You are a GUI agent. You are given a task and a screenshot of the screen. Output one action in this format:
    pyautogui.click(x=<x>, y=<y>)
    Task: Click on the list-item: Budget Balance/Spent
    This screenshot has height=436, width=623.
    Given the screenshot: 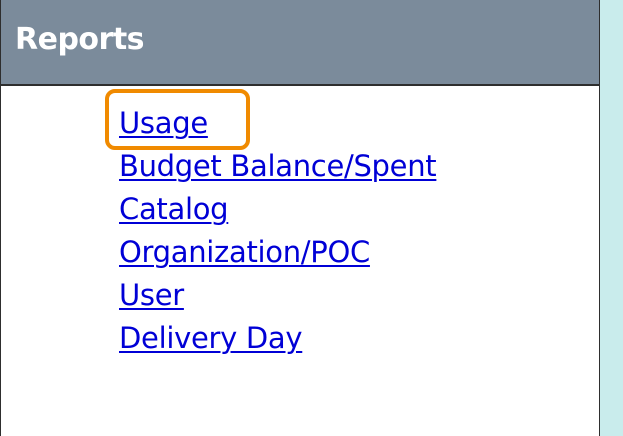 What is the action you would take?
    pyautogui.click(x=278, y=166)
    